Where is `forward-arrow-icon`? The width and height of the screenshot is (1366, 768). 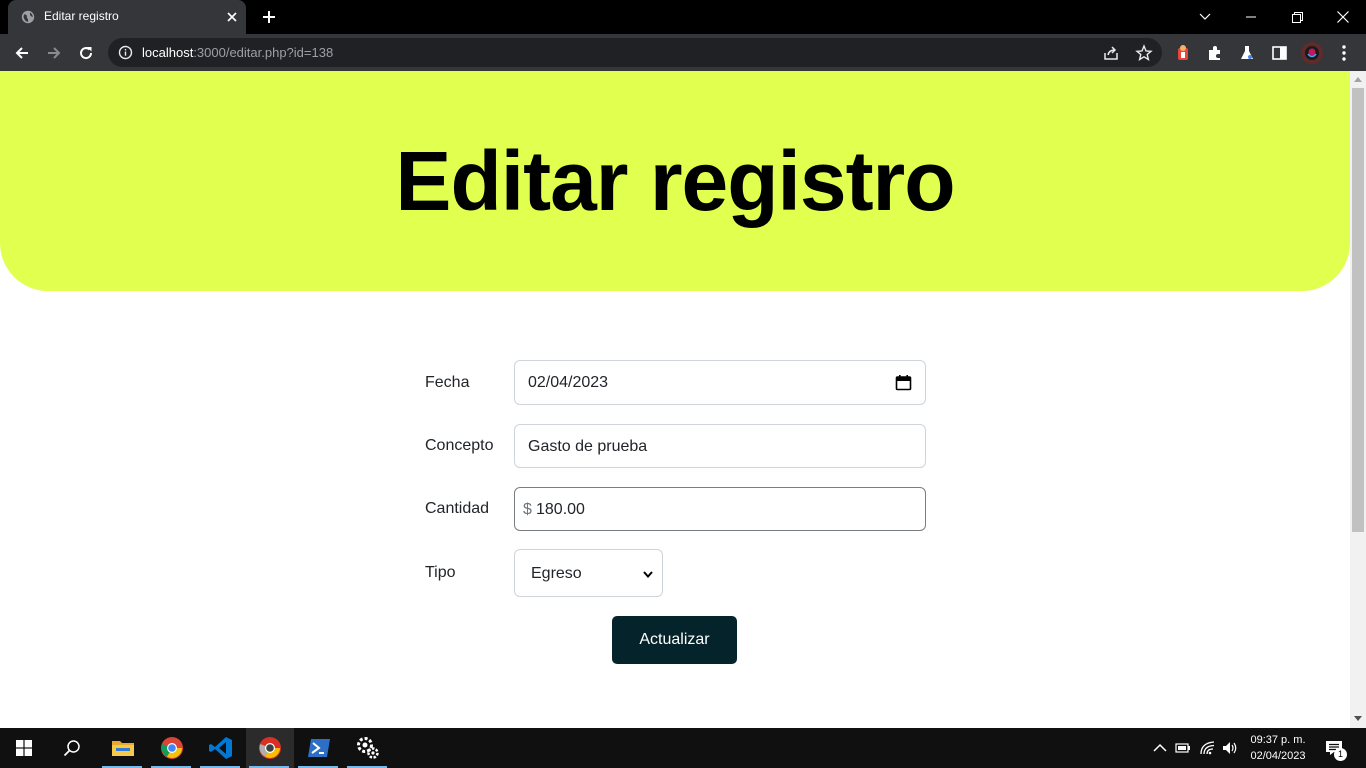 forward-arrow-icon is located at coordinates (54, 53).